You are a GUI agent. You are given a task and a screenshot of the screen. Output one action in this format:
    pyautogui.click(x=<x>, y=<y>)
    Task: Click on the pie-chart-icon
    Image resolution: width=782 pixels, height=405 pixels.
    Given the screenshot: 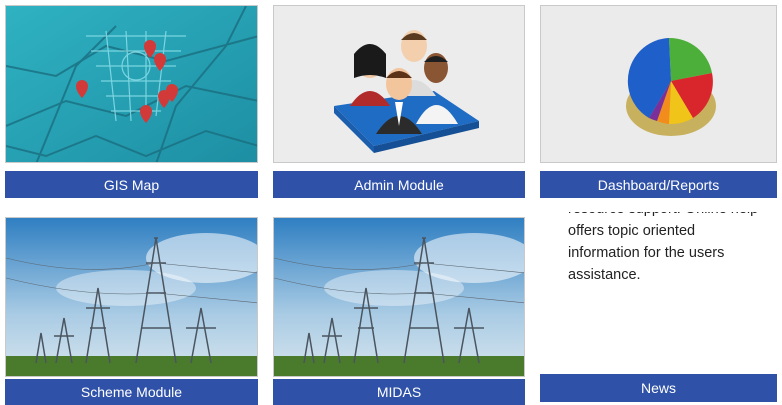 What is the action you would take?
    pyautogui.click(x=658, y=84)
    